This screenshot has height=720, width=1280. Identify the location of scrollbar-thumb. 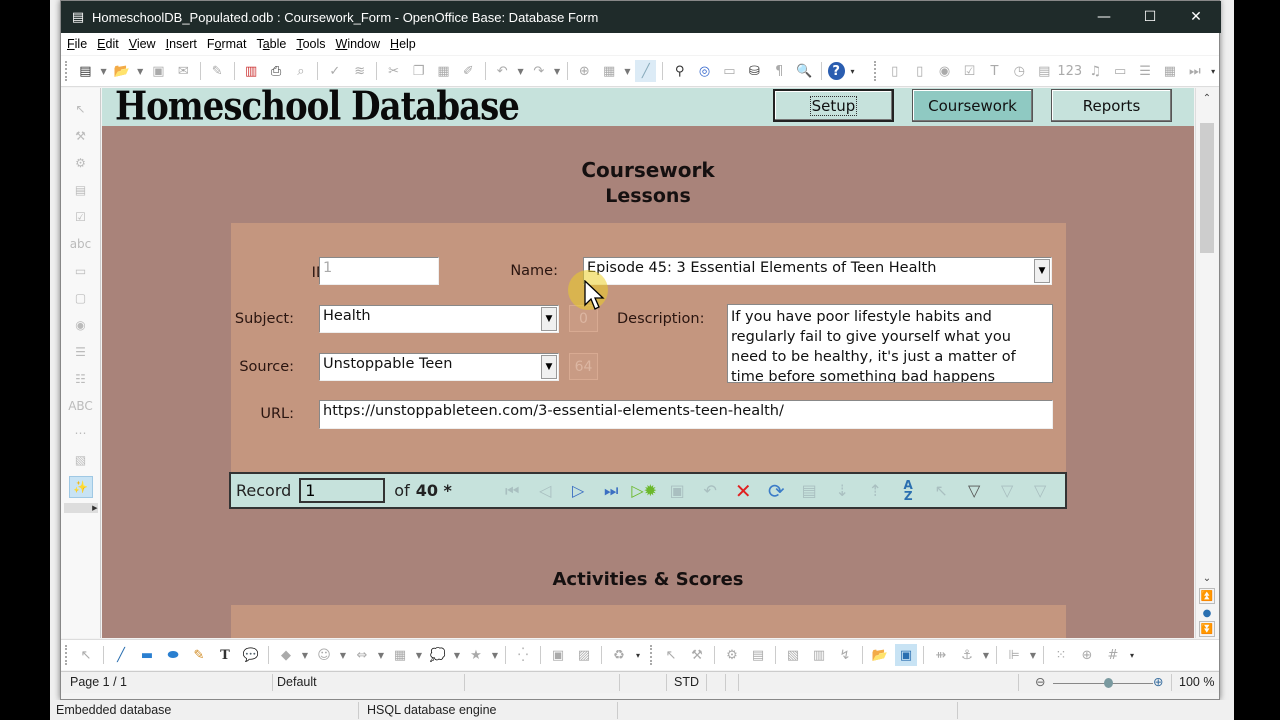
(1207, 188).